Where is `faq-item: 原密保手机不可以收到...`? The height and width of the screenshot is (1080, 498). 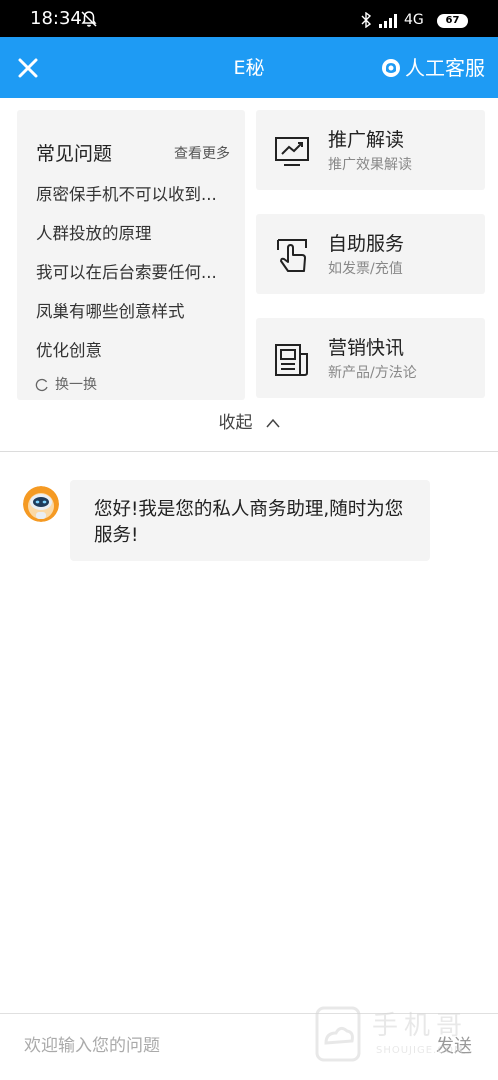 faq-item: 原密保手机不可以收到... is located at coordinates (134, 195).